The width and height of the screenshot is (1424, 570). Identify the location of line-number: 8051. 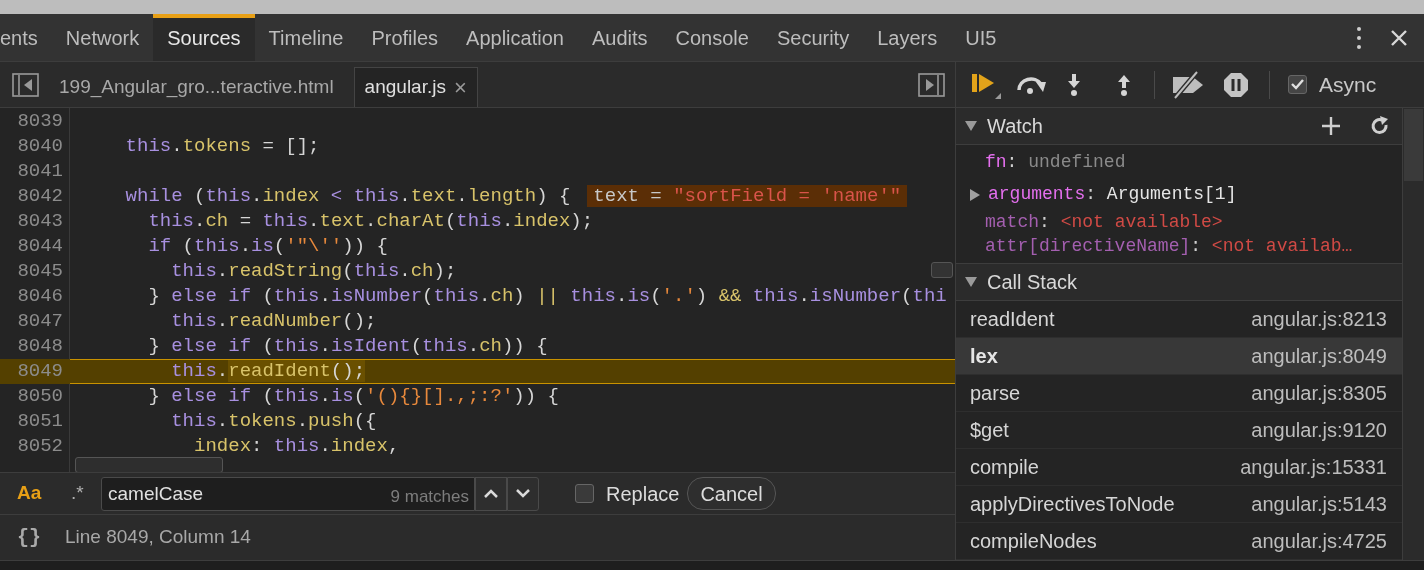
(40, 421).